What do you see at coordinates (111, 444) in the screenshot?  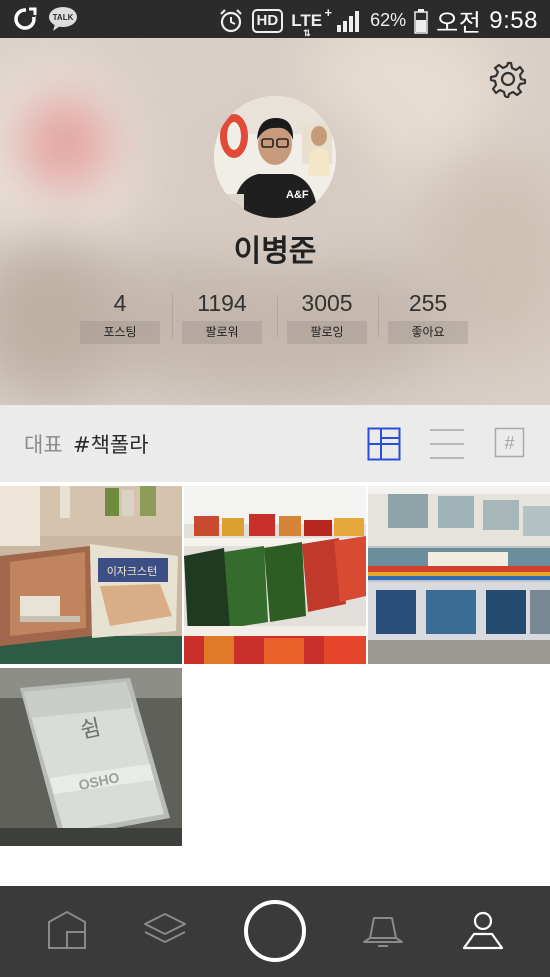 I see `album-name: #책폴라` at bounding box center [111, 444].